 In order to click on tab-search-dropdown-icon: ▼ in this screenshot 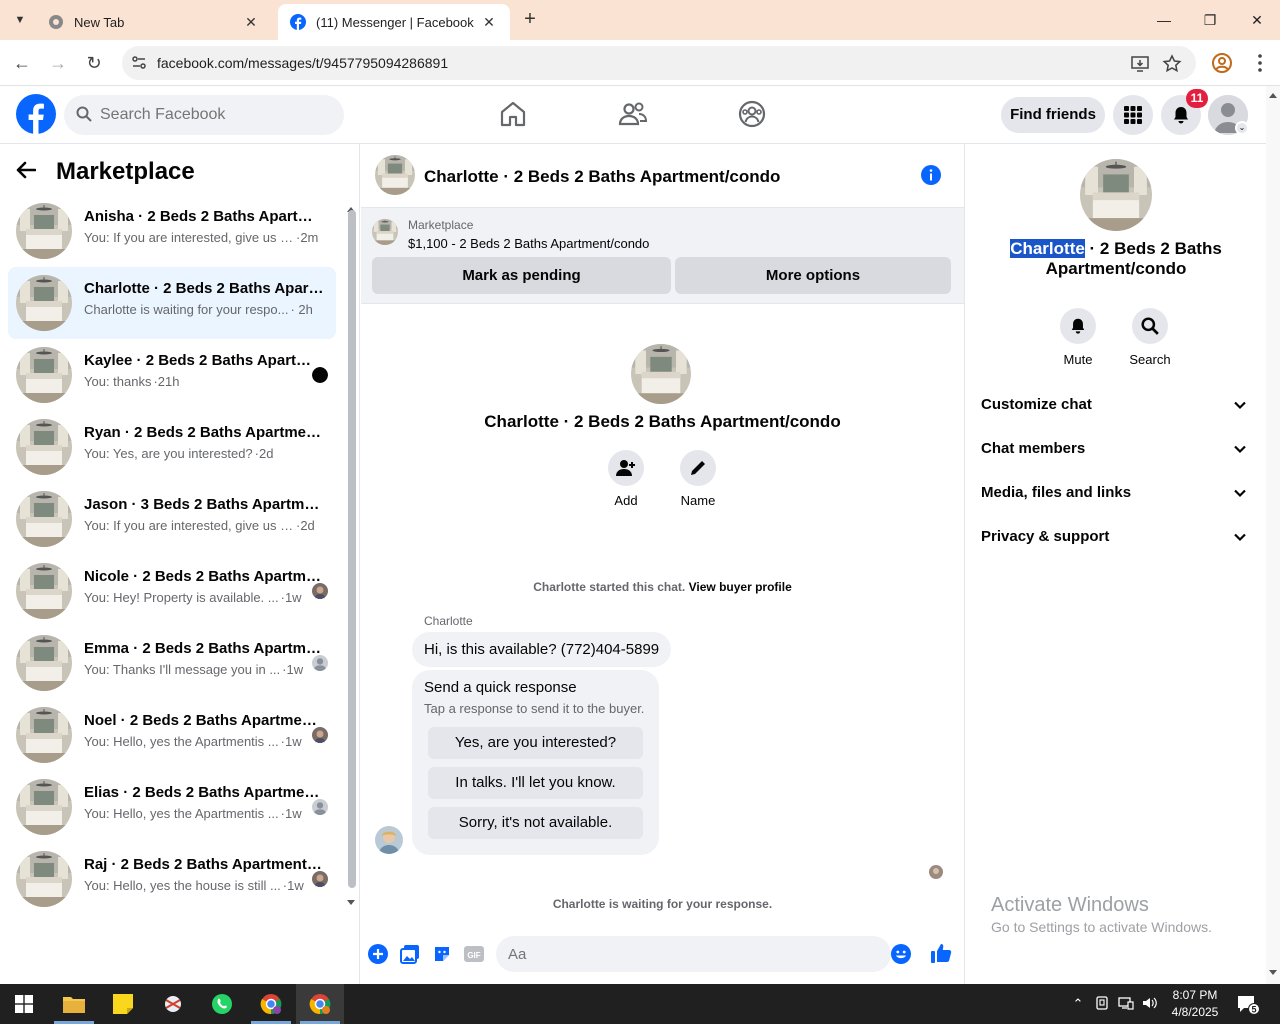, I will do `click(20, 20)`.